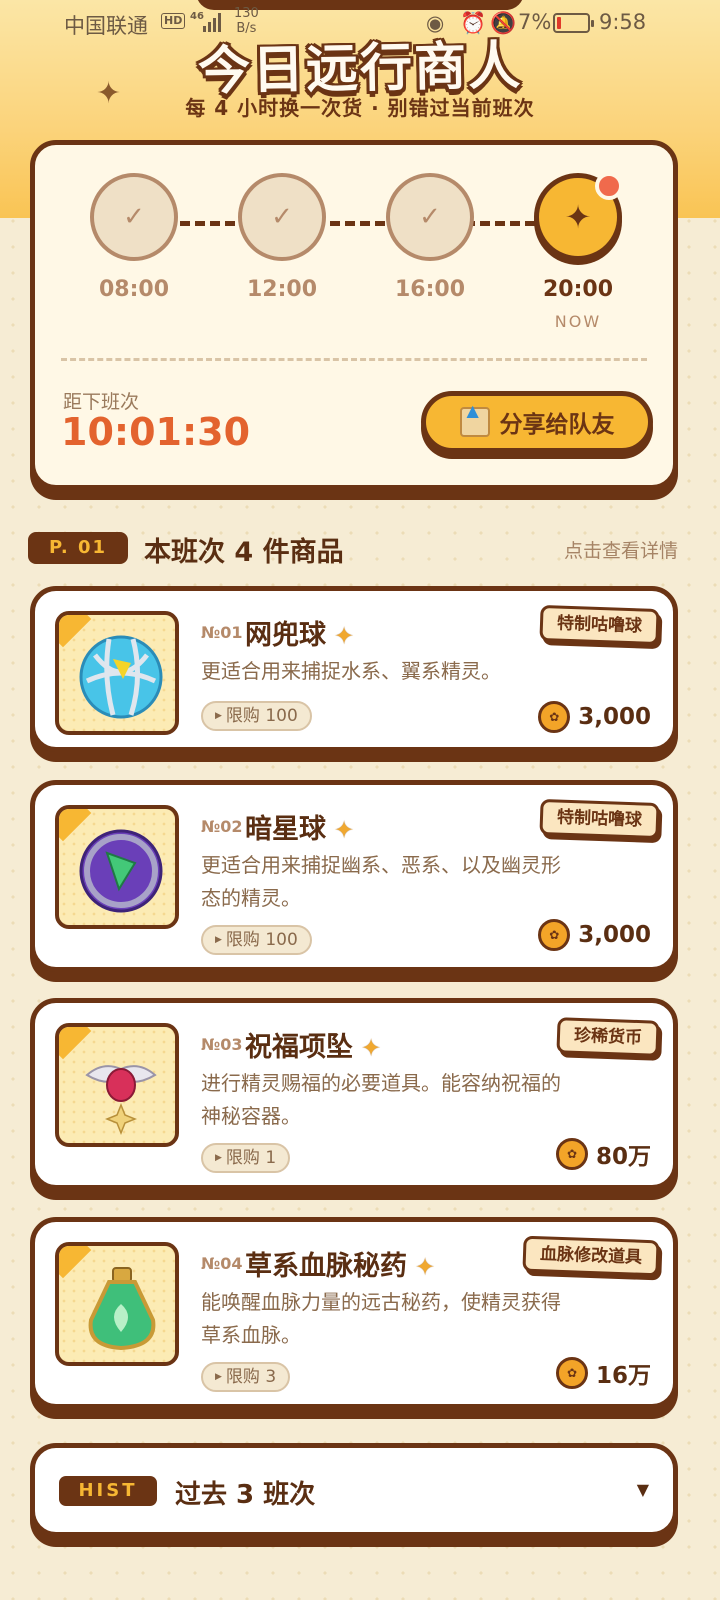  Describe the element at coordinates (623, 1157) in the screenshot. I see `price-value: 80万` at that location.